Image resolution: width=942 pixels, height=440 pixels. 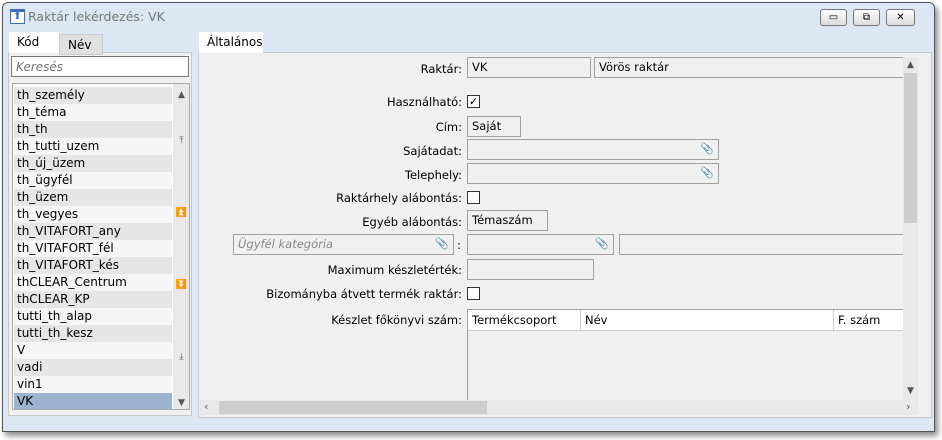 I want to click on grid-header: Termékcsoport Név F. szám, so click(x=685, y=320).